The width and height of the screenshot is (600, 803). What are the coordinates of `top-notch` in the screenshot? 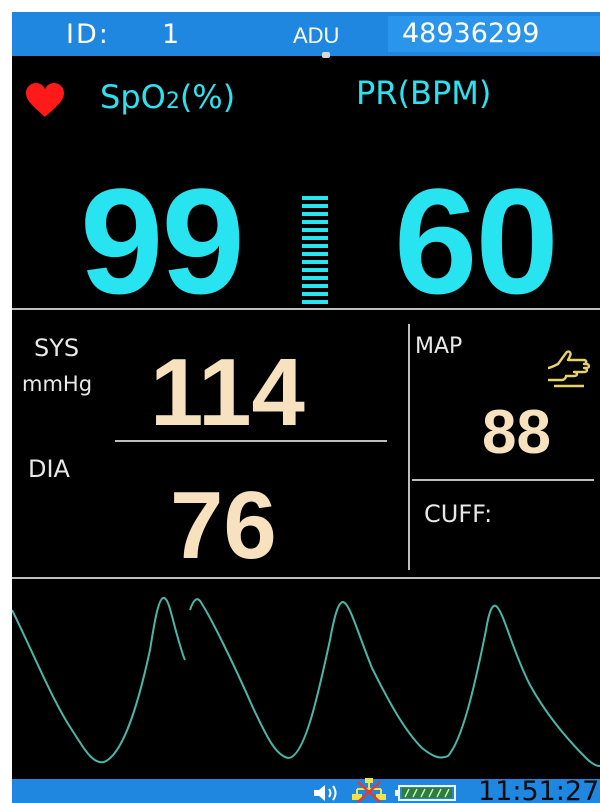 It's located at (326, 55).